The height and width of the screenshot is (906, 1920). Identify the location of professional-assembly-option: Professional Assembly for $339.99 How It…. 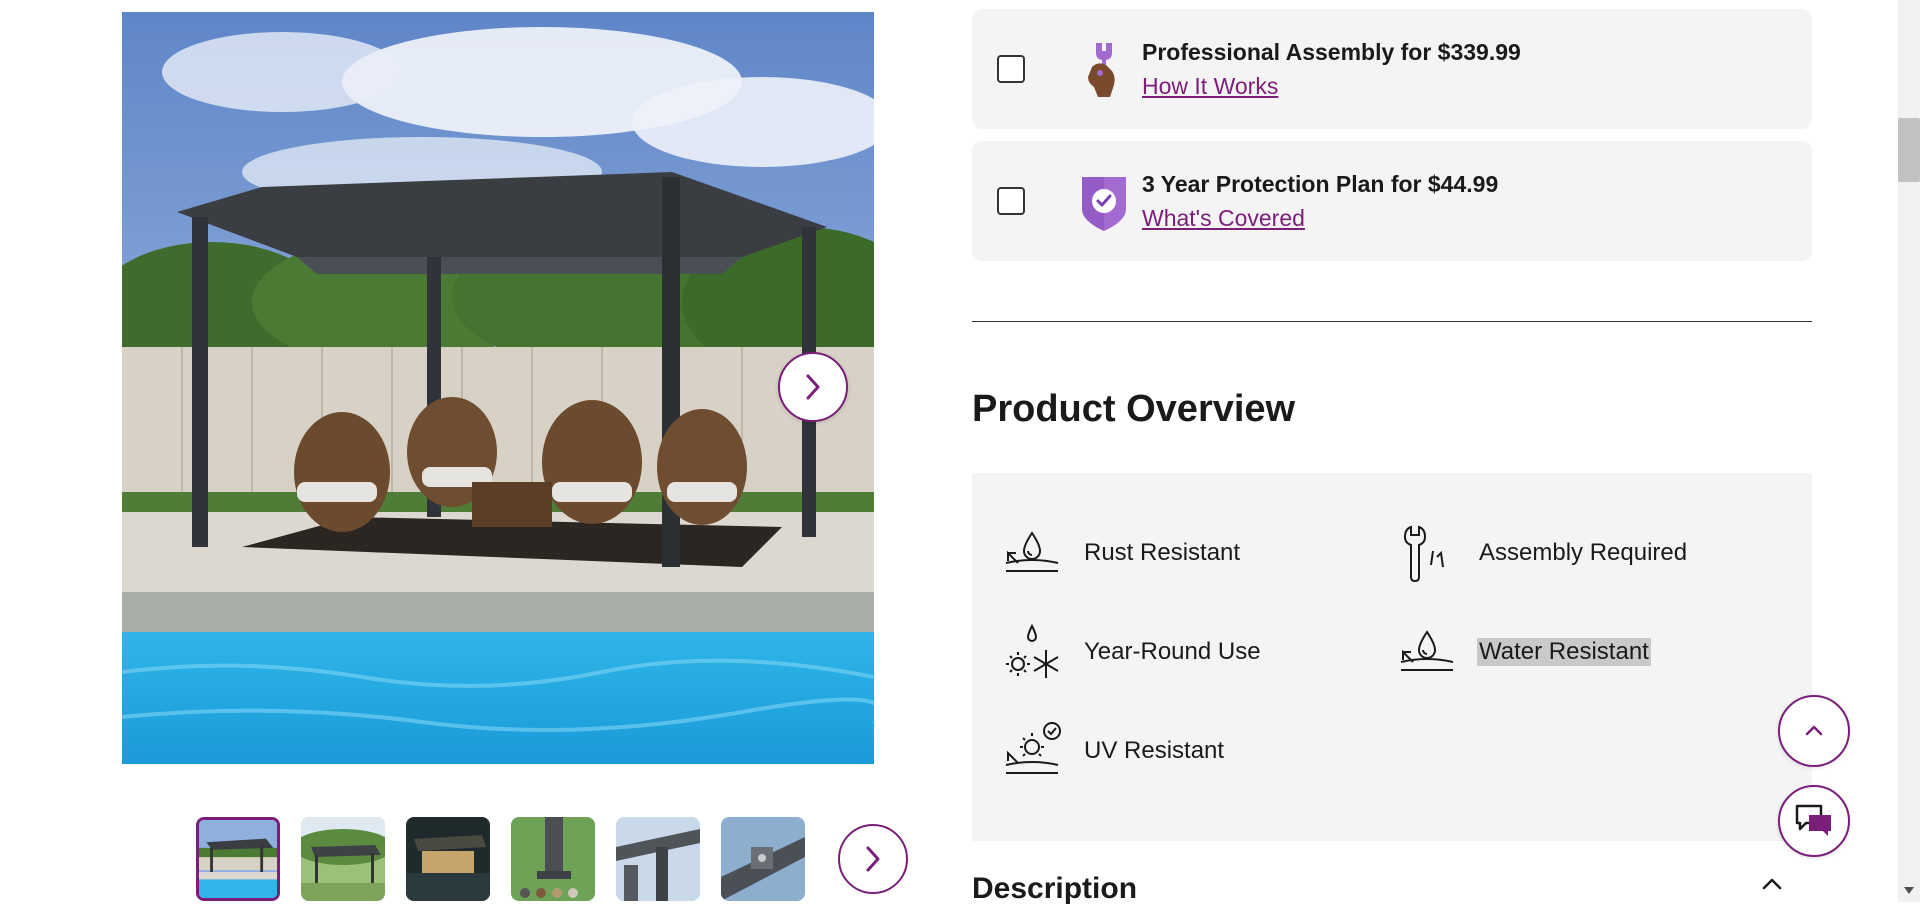
(1392, 69).